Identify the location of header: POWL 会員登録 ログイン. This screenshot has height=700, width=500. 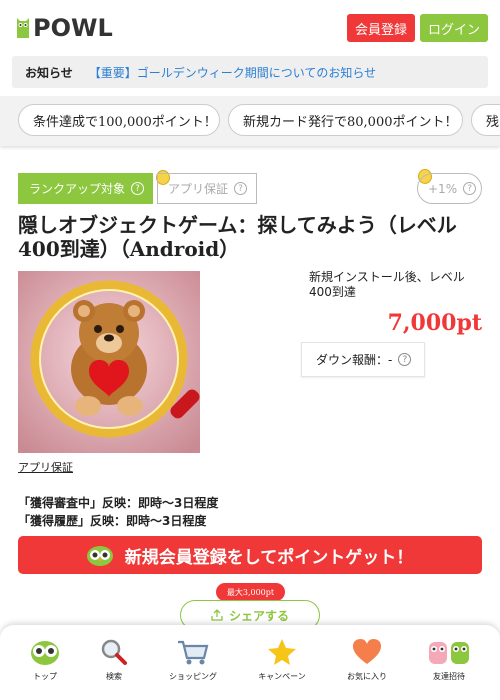
(250, 28).